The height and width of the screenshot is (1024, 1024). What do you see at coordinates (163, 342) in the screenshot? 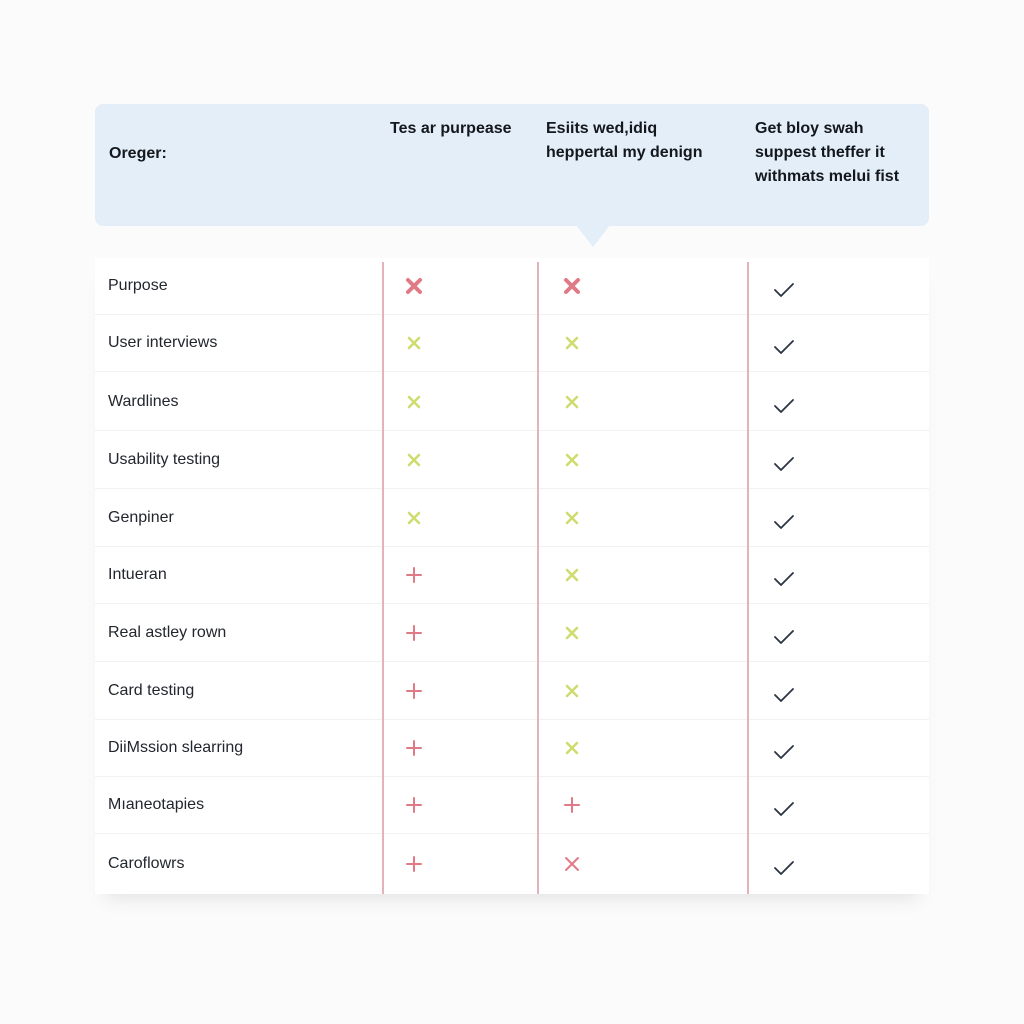
I see `row-label: User interviews` at bounding box center [163, 342].